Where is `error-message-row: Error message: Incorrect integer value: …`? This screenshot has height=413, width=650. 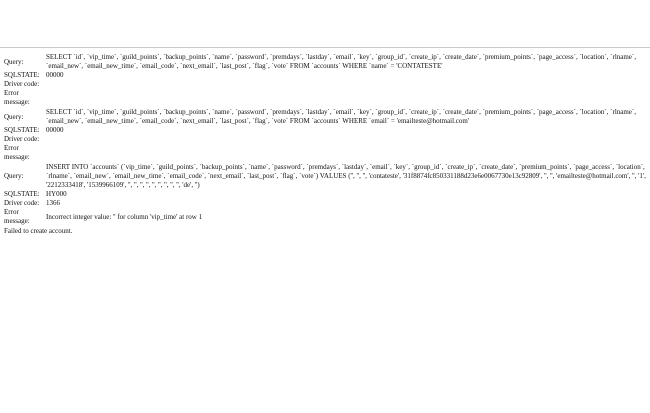 error-message-row: Error message: Incorrect integer value: … is located at coordinates (327, 217).